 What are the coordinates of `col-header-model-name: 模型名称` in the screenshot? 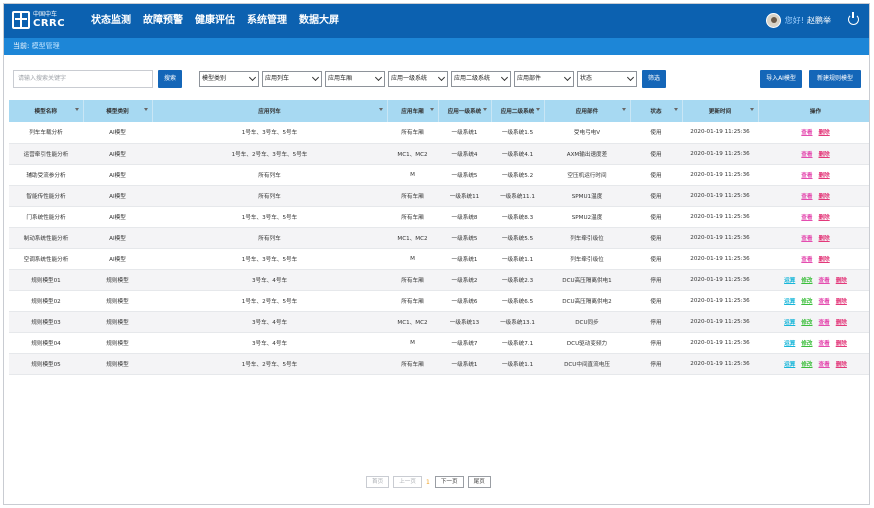 It's located at (46, 111).